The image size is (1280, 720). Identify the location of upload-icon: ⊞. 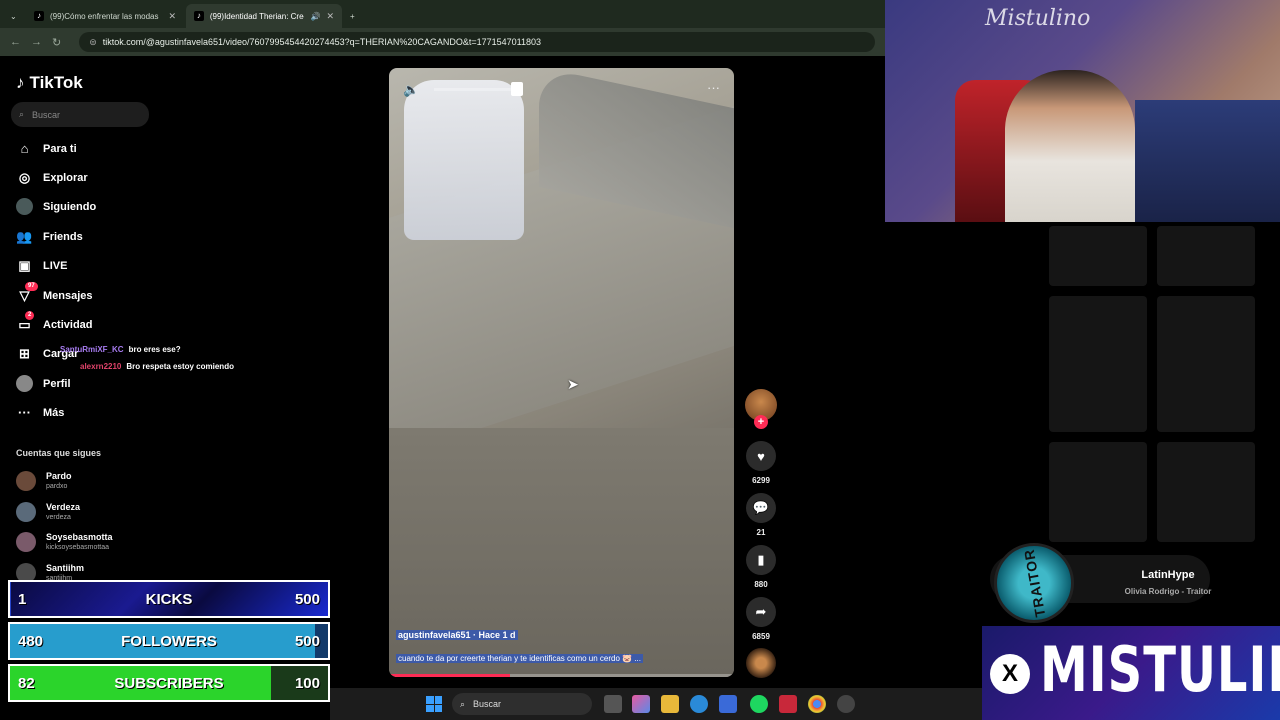
(24, 353).